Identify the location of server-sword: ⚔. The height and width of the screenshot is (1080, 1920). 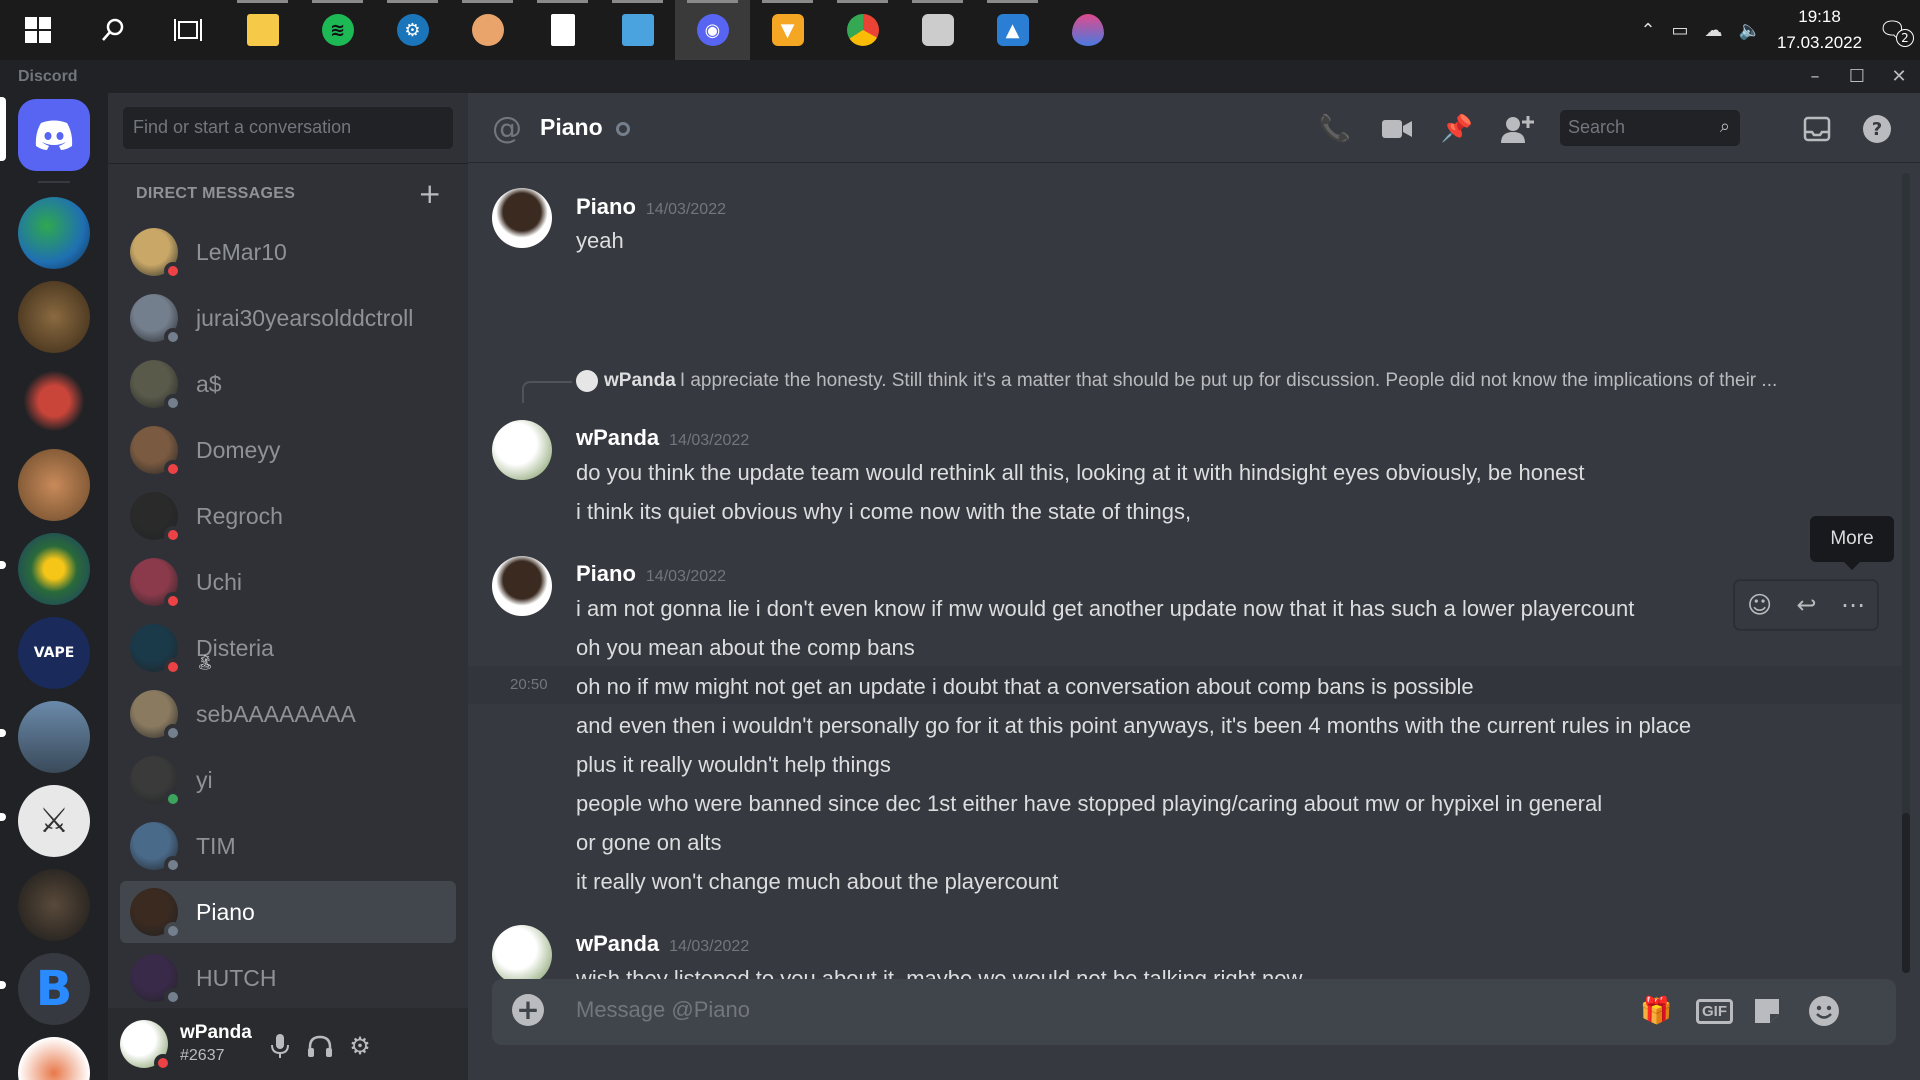
(54, 821).